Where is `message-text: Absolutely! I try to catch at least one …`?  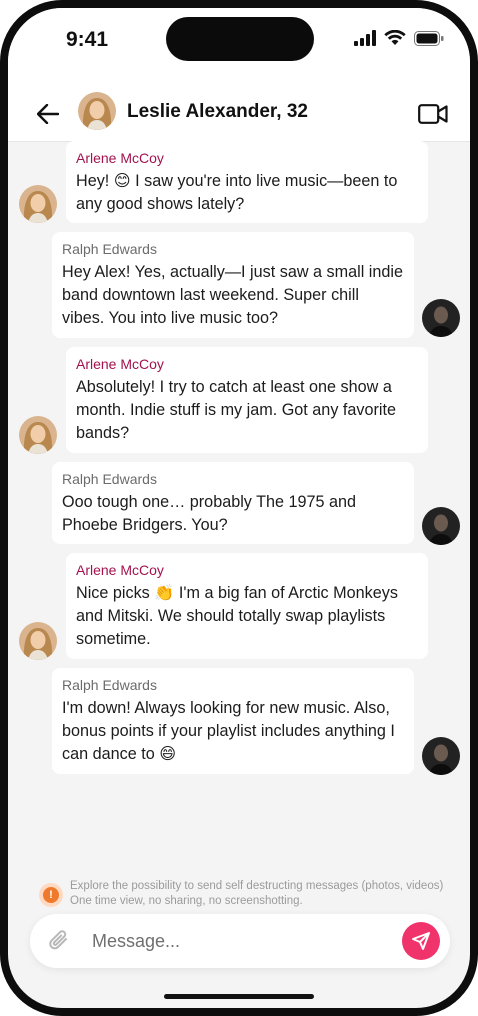
message-text: Absolutely! I try to catch at least one … is located at coordinates (236, 410).